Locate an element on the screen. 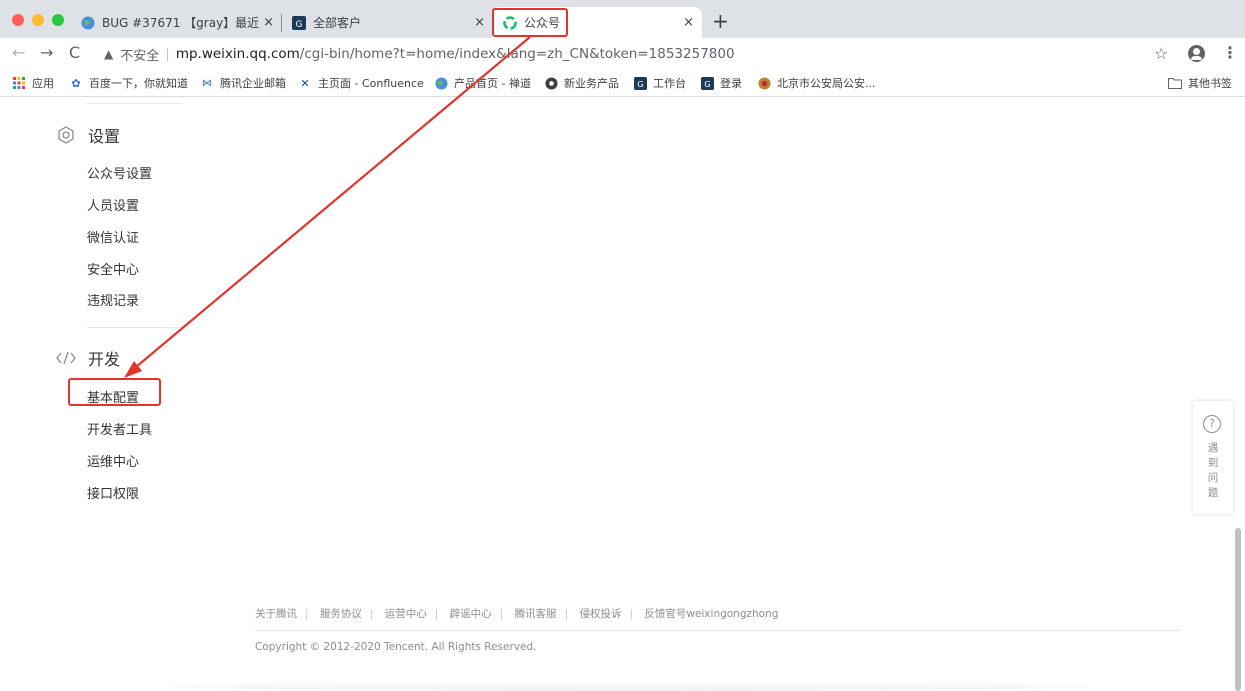 The height and width of the screenshot is (691, 1245). bookmark-apps: 应用 is located at coordinates (33, 83).